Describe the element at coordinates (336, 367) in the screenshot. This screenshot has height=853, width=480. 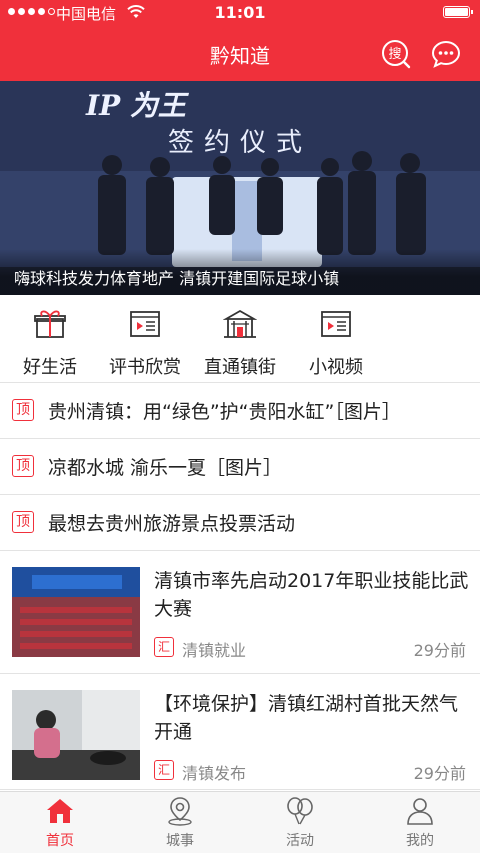
I see `quick-menu-label: 小视频` at that location.